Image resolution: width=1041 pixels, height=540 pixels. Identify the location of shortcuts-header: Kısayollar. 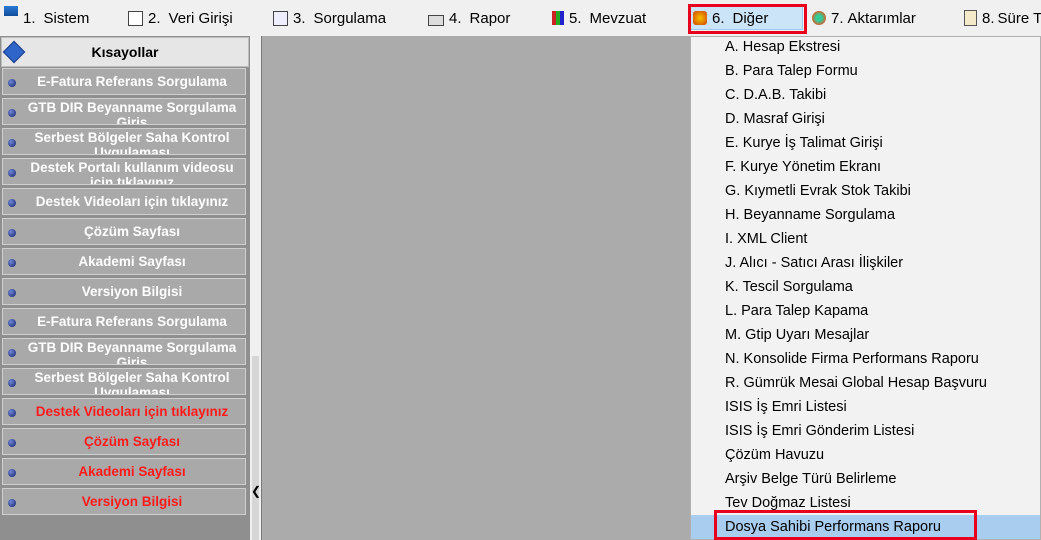
(125, 52).